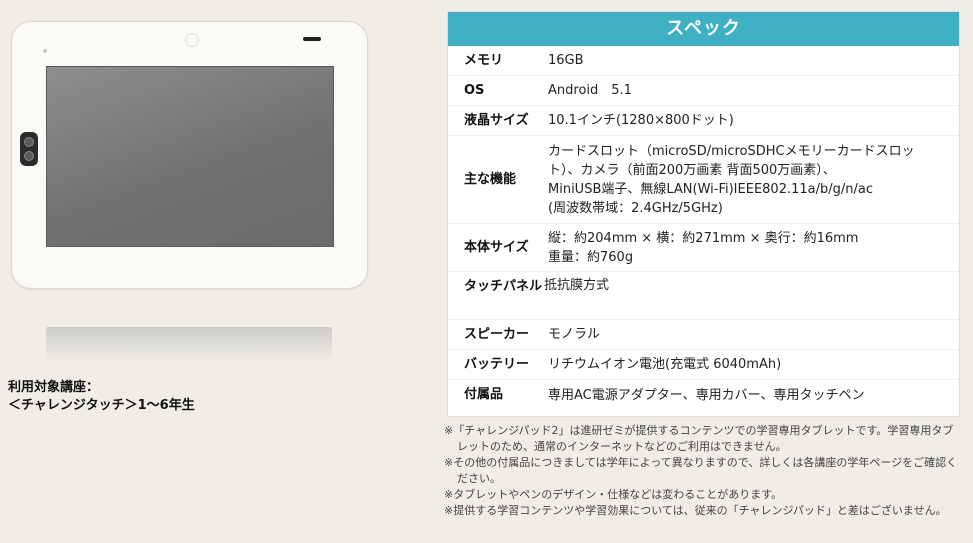  Describe the element at coordinates (635, 208) in the screenshot. I see `spec-value-line: (周波数帯域：2.4GHz/5GHz)` at that location.